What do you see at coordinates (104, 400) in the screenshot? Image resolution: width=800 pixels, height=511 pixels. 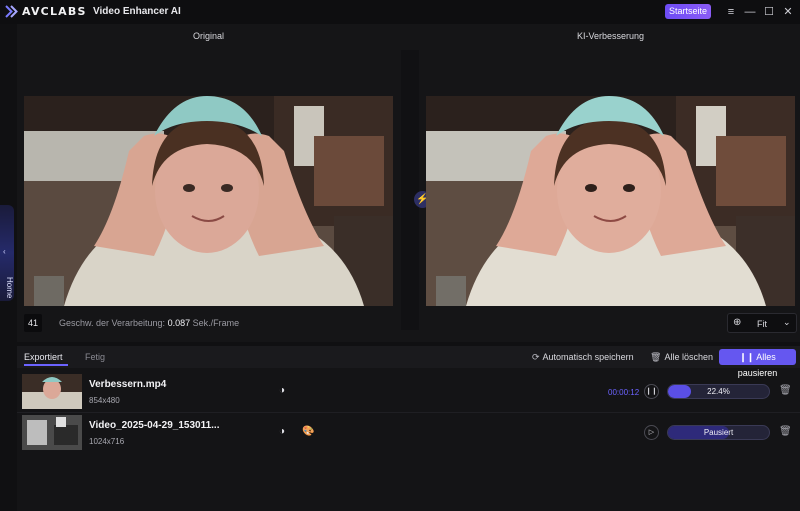 I see `file-resolution: 854x480` at bounding box center [104, 400].